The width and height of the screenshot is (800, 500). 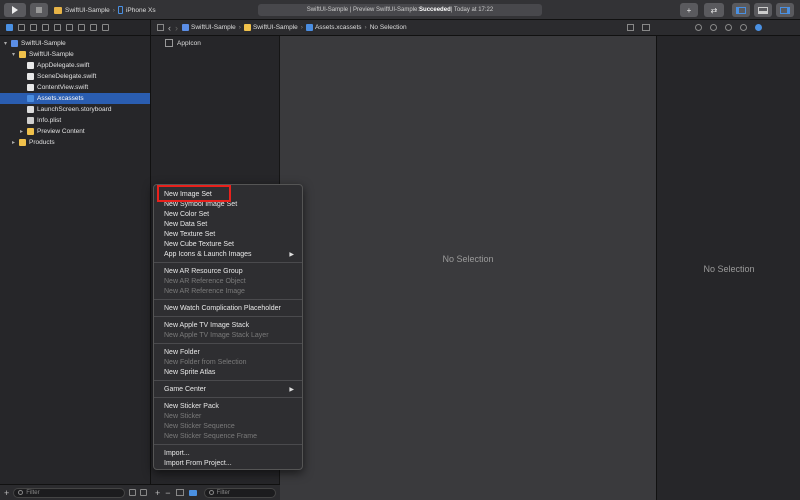 I want to click on menu-item: New Data Set, so click(x=228, y=224).